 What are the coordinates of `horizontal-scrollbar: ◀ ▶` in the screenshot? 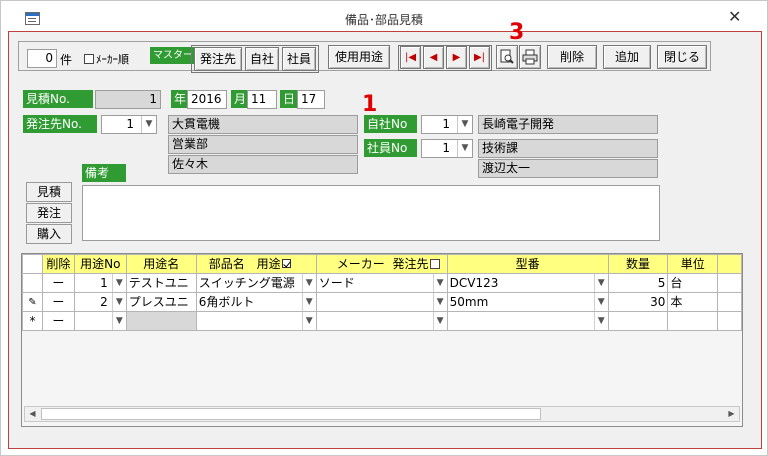 It's located at (382, 414).